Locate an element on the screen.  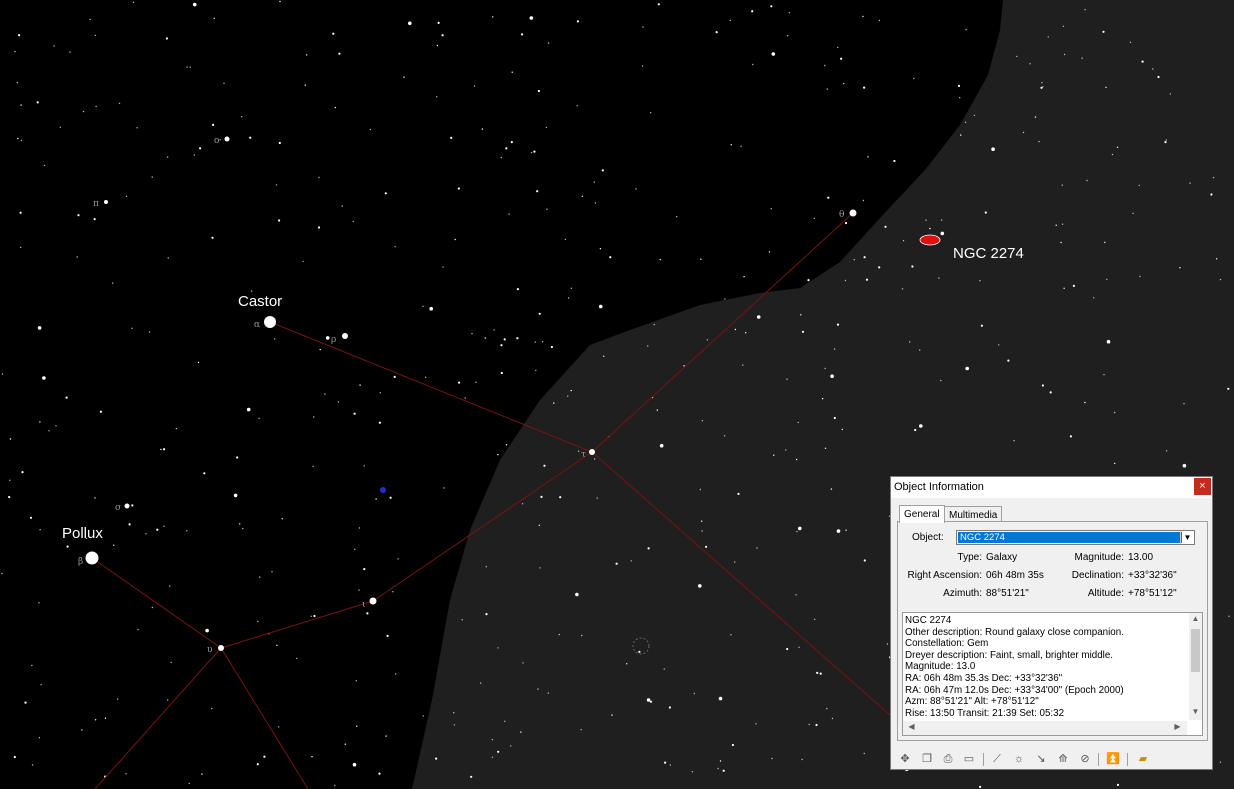
type-value: Galaxy is located at coordinates (1002, 557).